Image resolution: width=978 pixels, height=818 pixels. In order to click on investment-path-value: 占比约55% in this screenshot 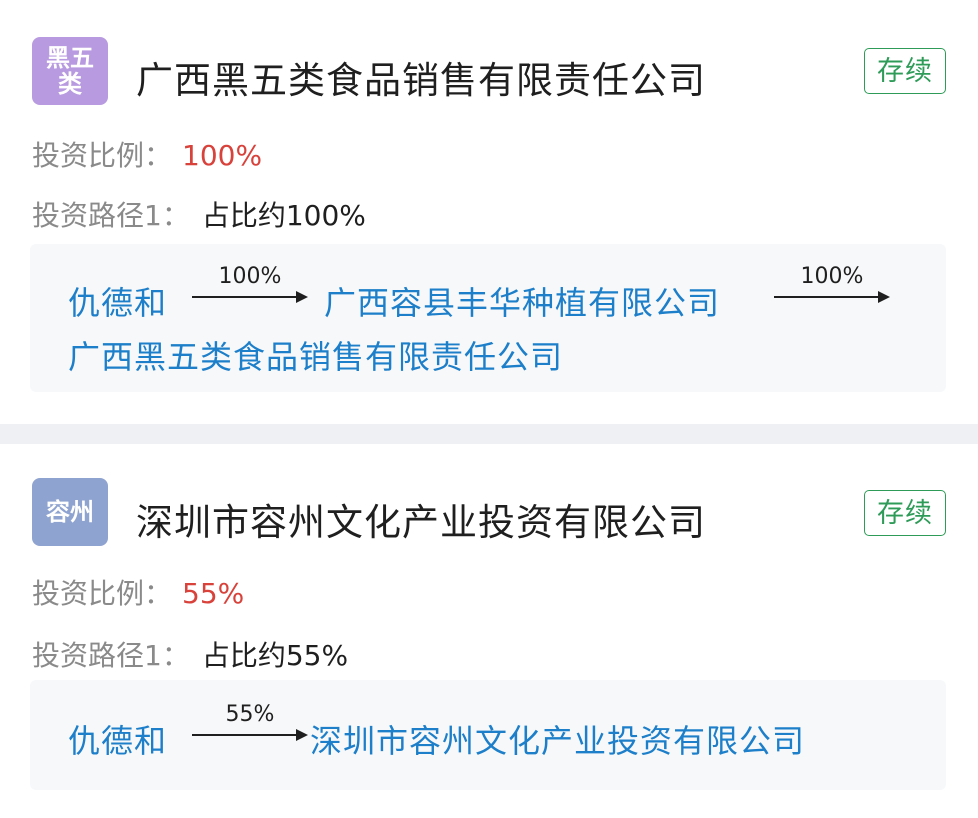, I will do `click(275, 655)`.